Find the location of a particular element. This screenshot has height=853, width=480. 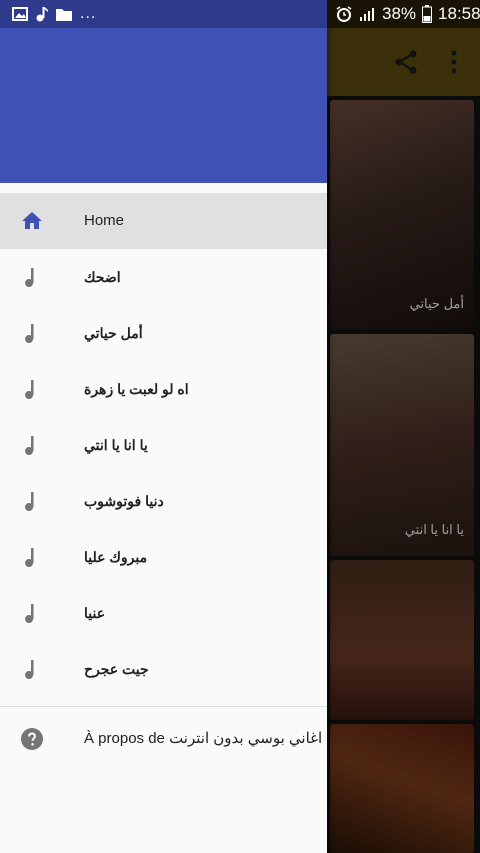

drawer-item-song: دنيا فوتوشوب is located at coordinates (163, 501).